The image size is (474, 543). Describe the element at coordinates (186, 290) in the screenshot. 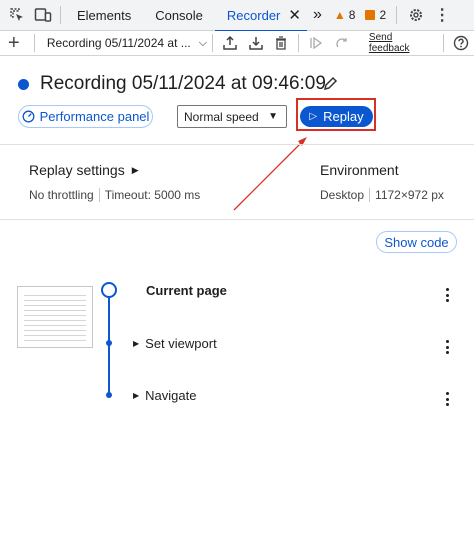

I see `step-current-page: Current page` at that location.